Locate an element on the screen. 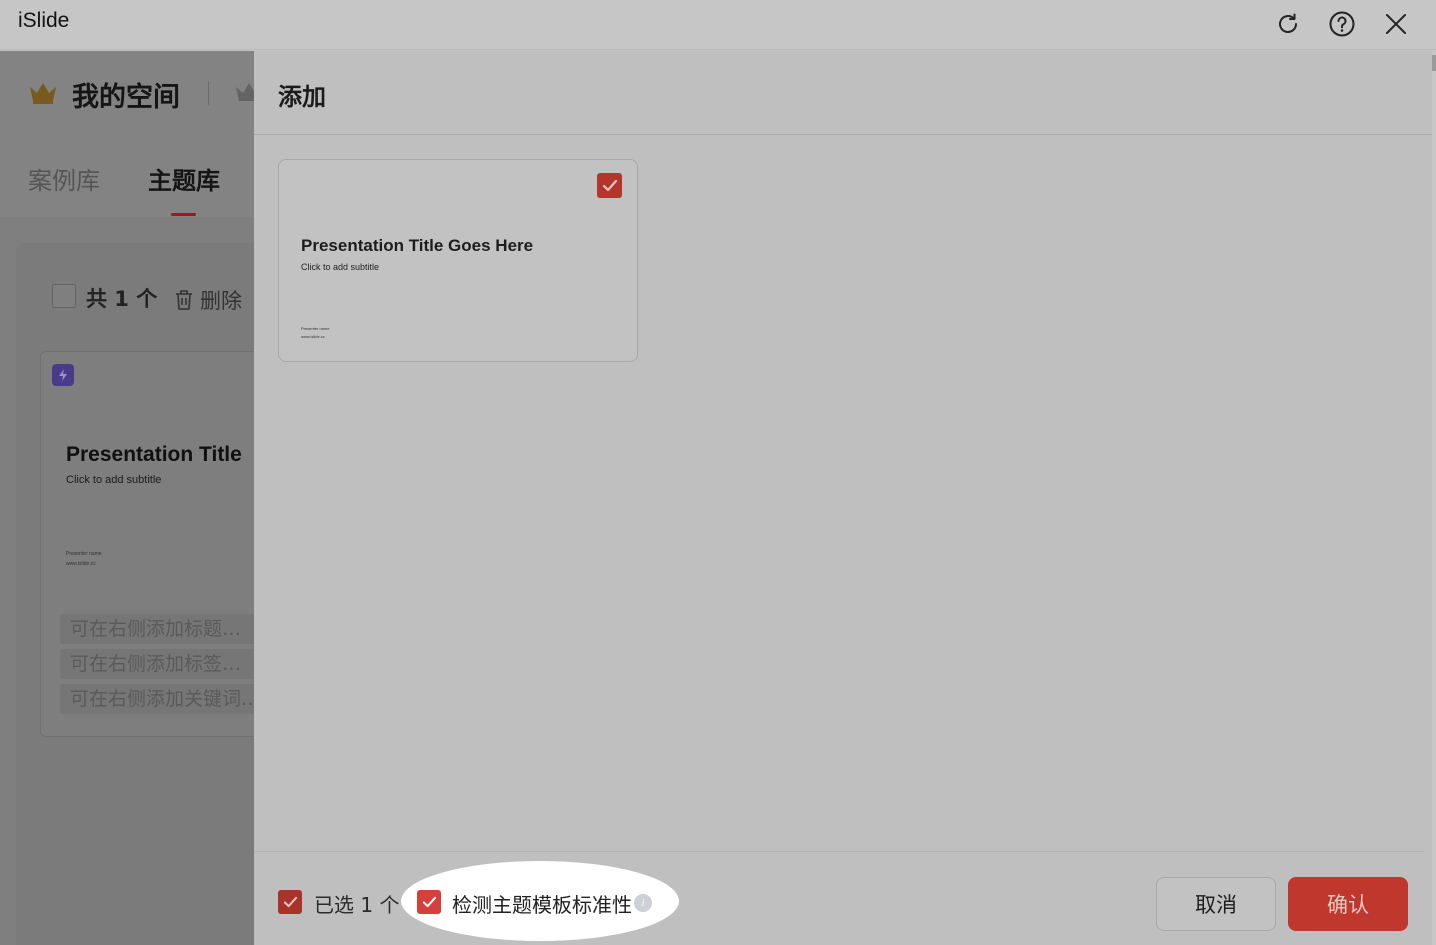 The width and height of the screenshot is (1436, 945). thumbnail-subtitle: Click to add subtitle is located at coordinates (340, 267).